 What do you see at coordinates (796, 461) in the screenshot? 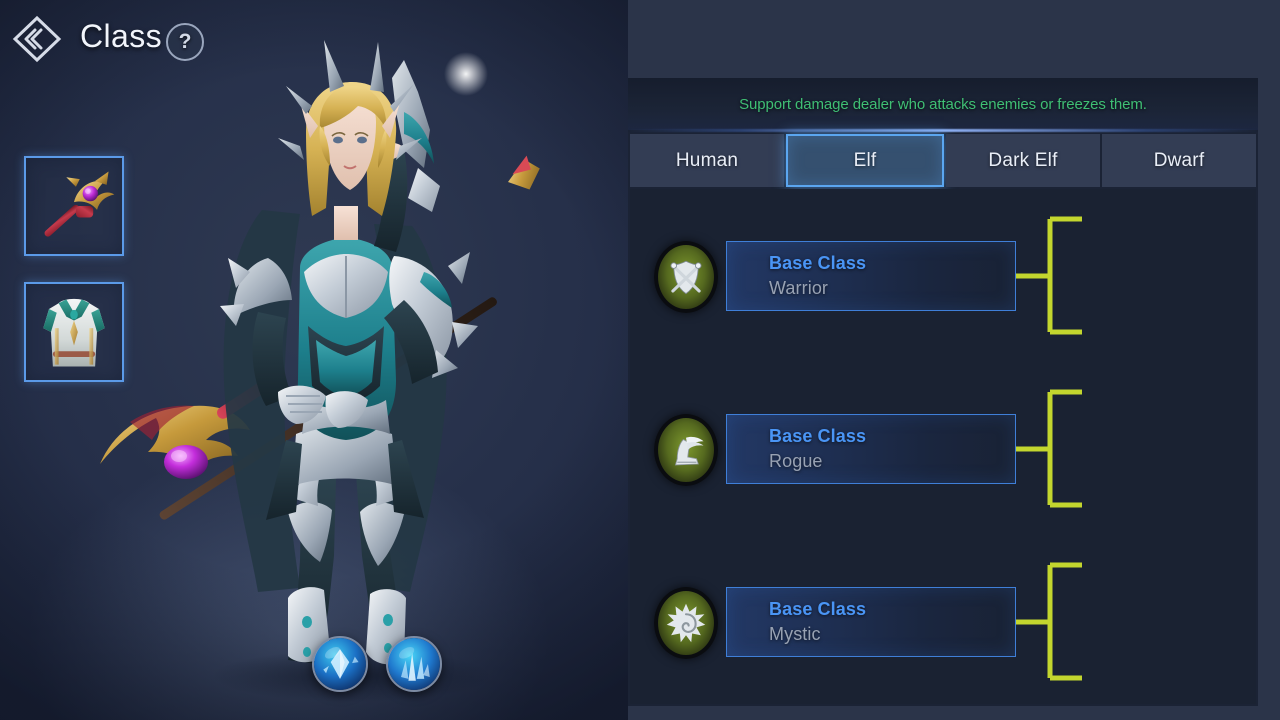
I see `base-class-name: Rogue` at bounding box center [796, 461].